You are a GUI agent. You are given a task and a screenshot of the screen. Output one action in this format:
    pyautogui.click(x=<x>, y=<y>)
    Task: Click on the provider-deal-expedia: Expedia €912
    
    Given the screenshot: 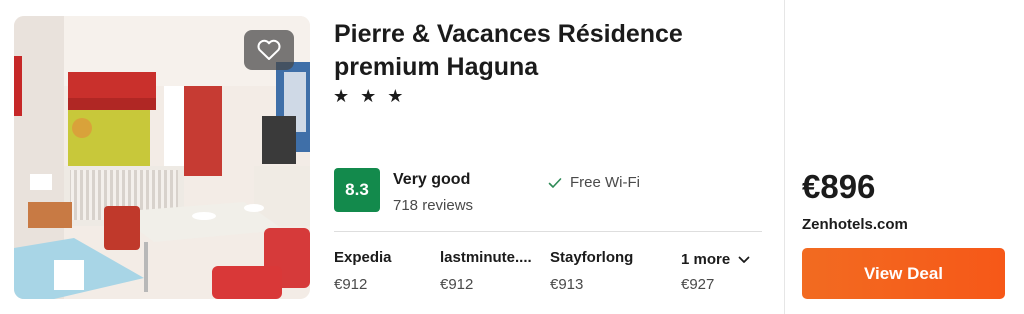 What is the action you would take?
    pyautogui.click(x=363, y=271)
    